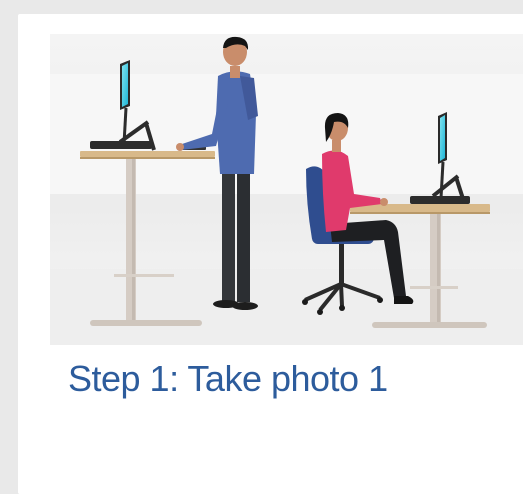  I want to click on floor-band, so click(286, 307).